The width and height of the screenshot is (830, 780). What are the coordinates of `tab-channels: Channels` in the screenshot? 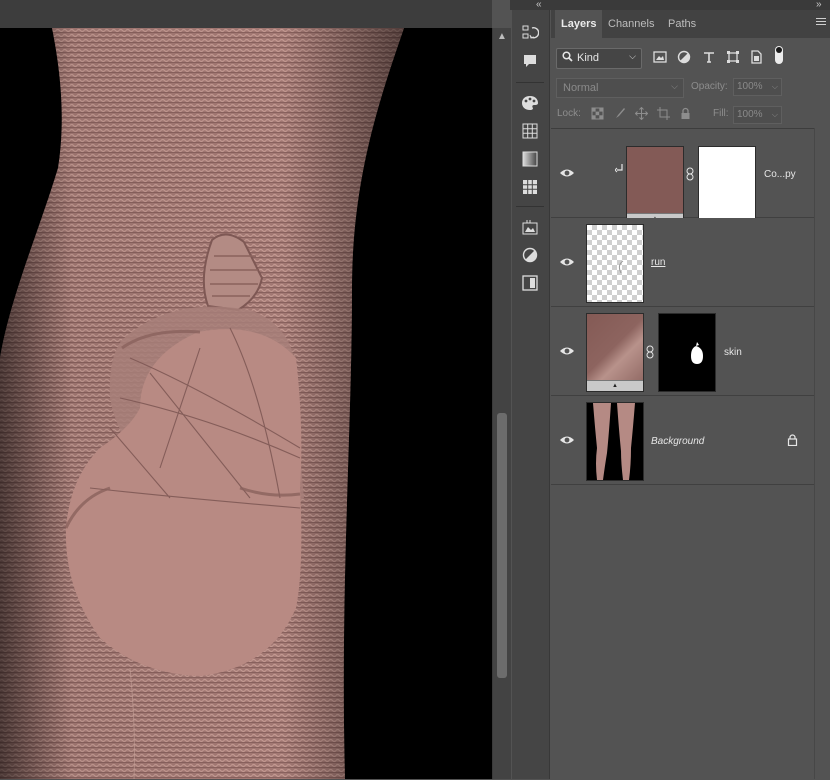 It's located at (631, 24).